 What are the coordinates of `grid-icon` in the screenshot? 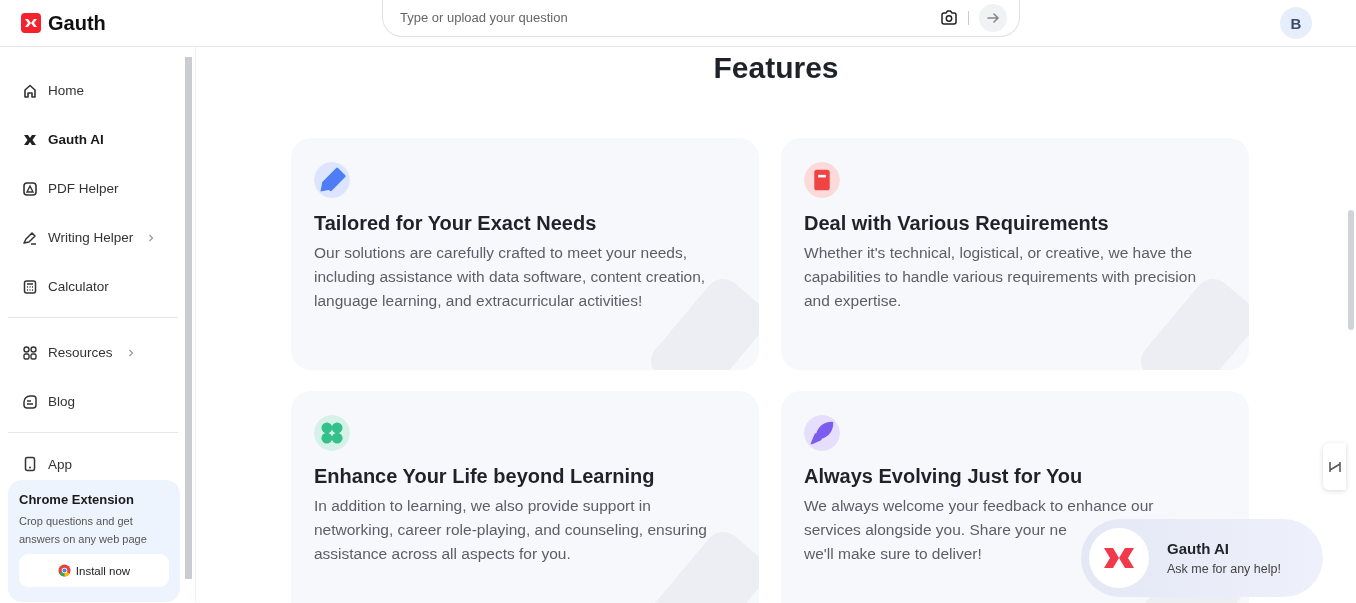 It's located at (30, 352).